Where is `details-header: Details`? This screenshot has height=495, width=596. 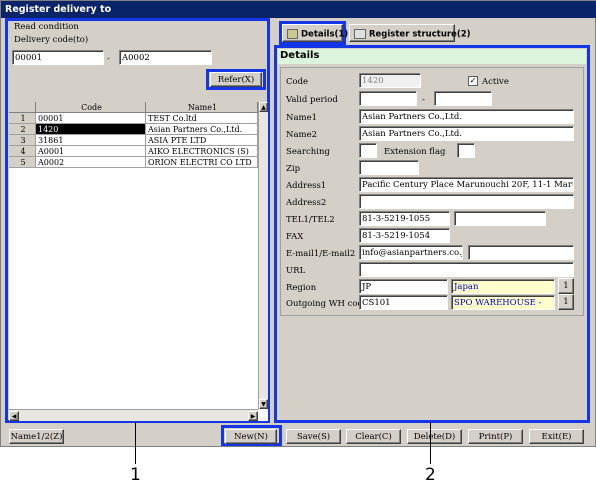 details-header: Details is located at coordinates (432, 56).